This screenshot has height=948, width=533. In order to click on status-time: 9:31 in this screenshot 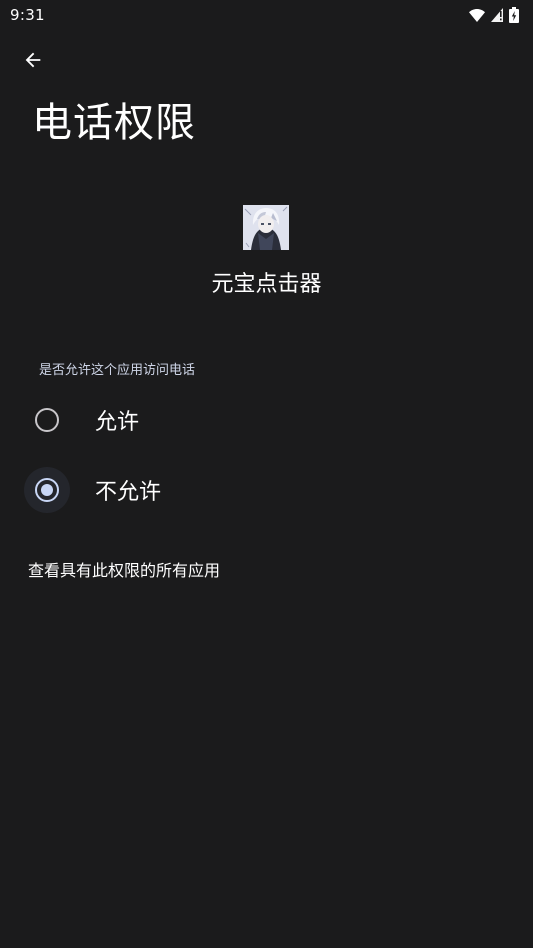, I will do `click(27, 15)`.